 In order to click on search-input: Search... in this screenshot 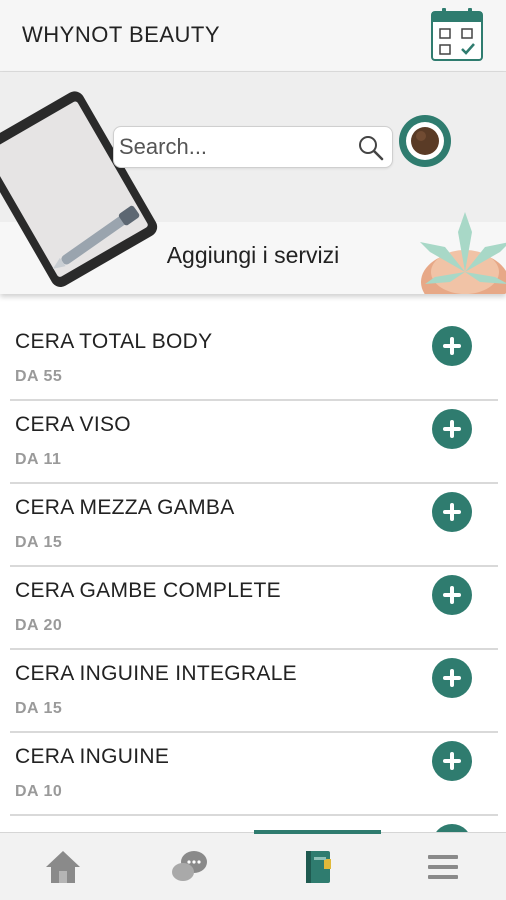, I will do `click(253, 147)`.